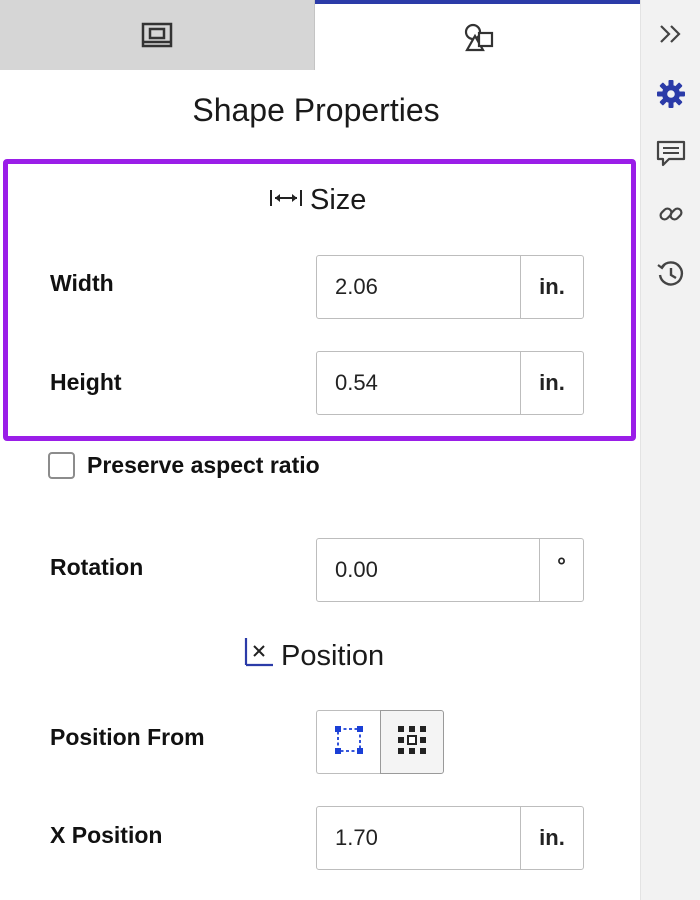  Describe the element at coordinates (418, 383) in the screenshot. I see `height-input: 0.54` at that location.